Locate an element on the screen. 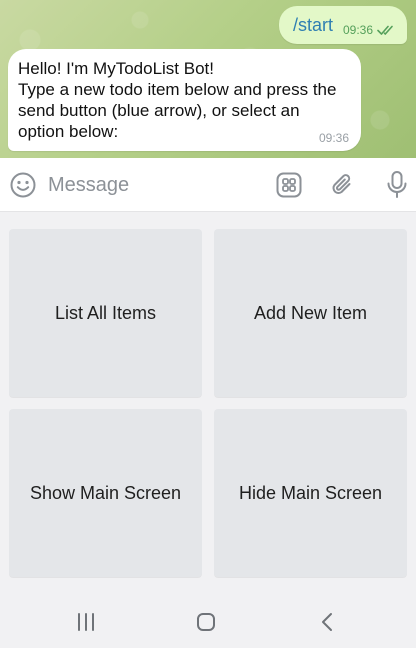 This screenshot has height=648, width=416. double-check-icon is located at coordinates (385, 30).